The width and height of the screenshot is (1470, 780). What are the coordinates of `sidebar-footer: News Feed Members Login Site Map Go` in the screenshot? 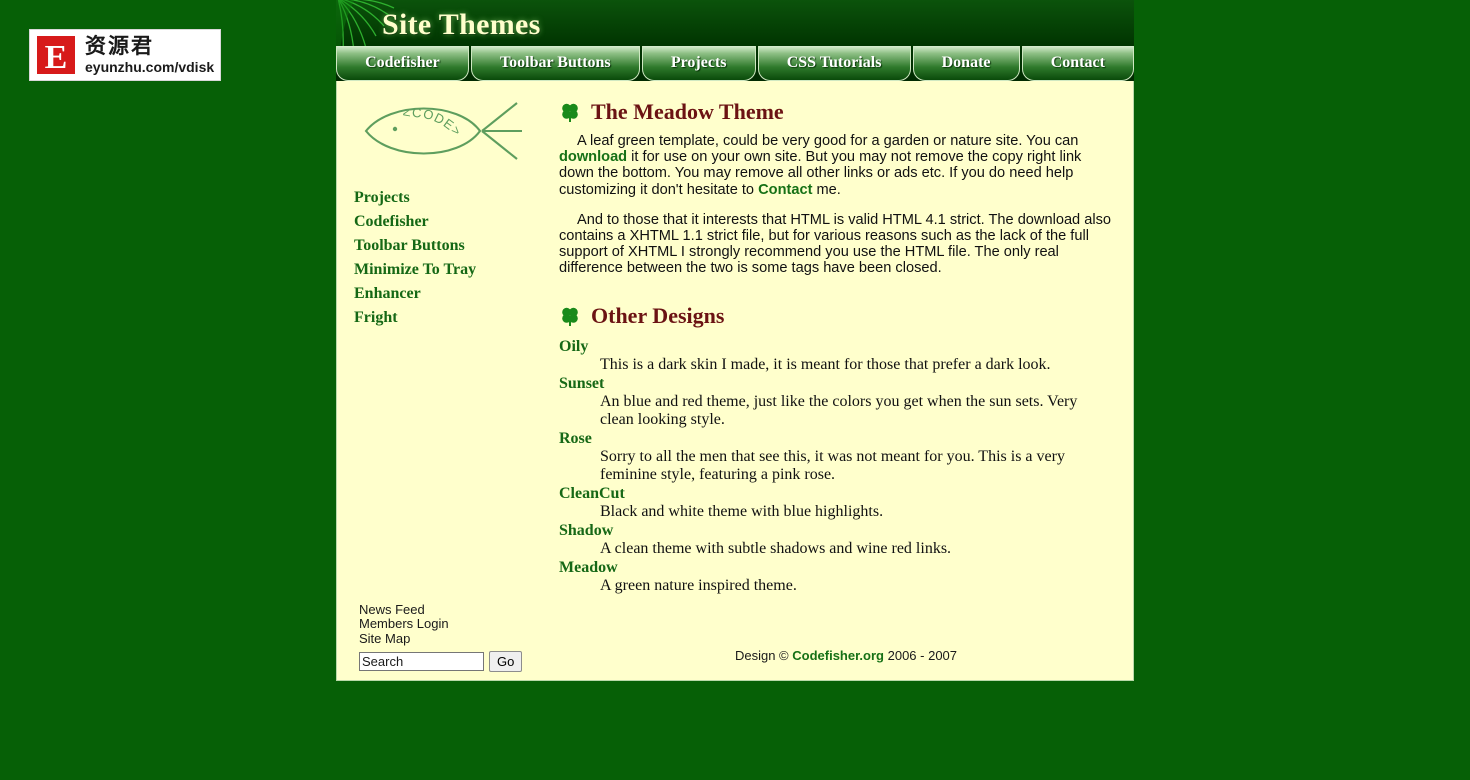 It's located at (451, 637).